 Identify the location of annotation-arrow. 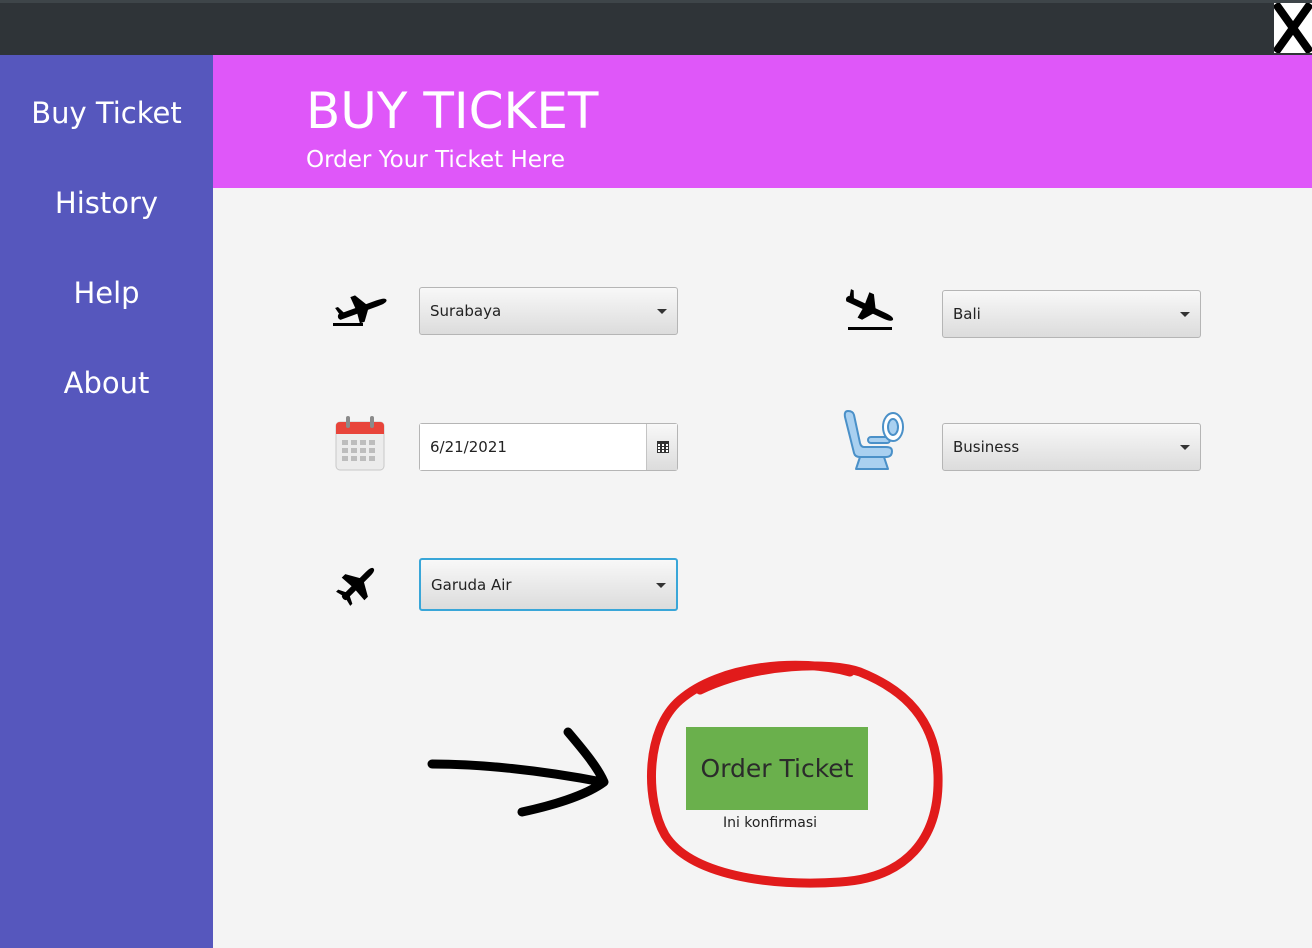
(518, 772).